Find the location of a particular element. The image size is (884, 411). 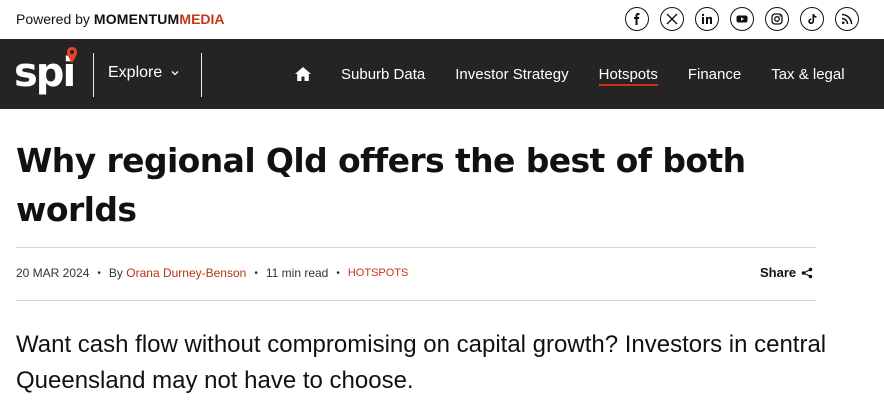

social-links is located at coordinates (742, 19).